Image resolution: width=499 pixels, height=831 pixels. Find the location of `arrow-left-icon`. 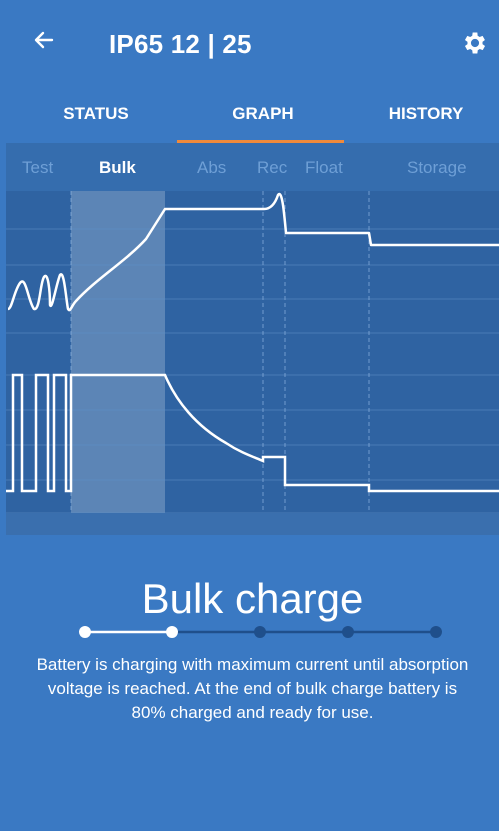

arrow-left-icon is located at coordinates (44, 40).